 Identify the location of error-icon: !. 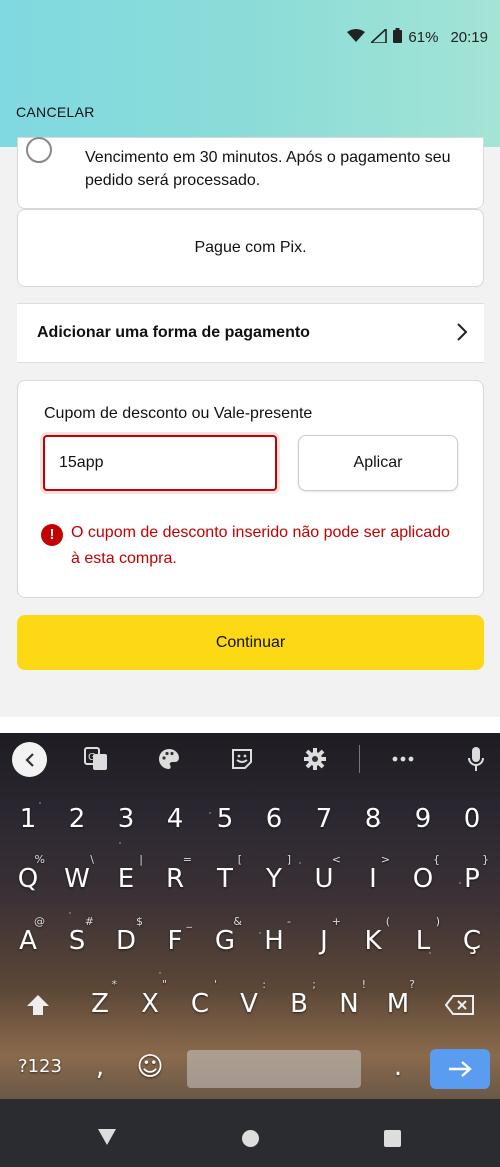
(52, 535).